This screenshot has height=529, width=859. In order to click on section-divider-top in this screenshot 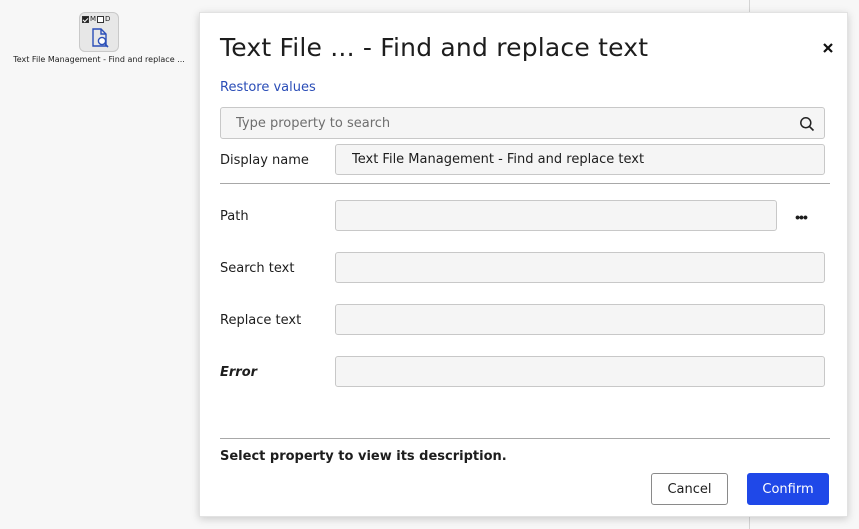, I will do `click(525, 183)`.